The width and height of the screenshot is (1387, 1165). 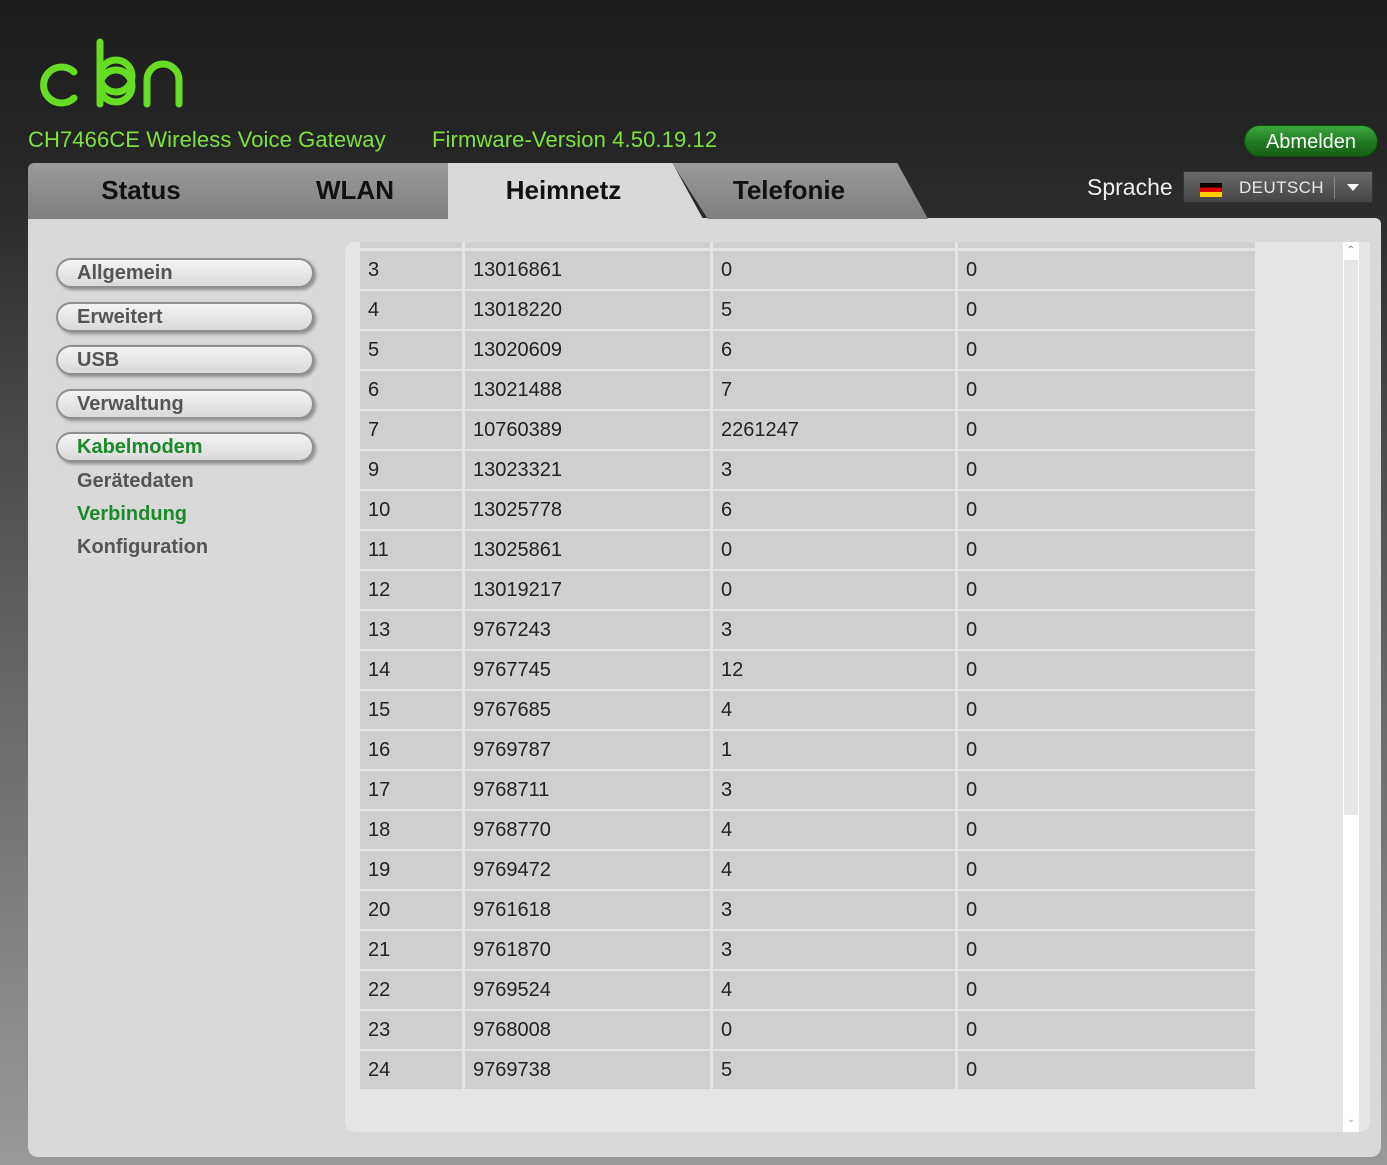 What do you see at coordinates (807, 910) in the screenshot?
I see `table-row: 20 9761618 3 0` at bounding box center [807, 910].